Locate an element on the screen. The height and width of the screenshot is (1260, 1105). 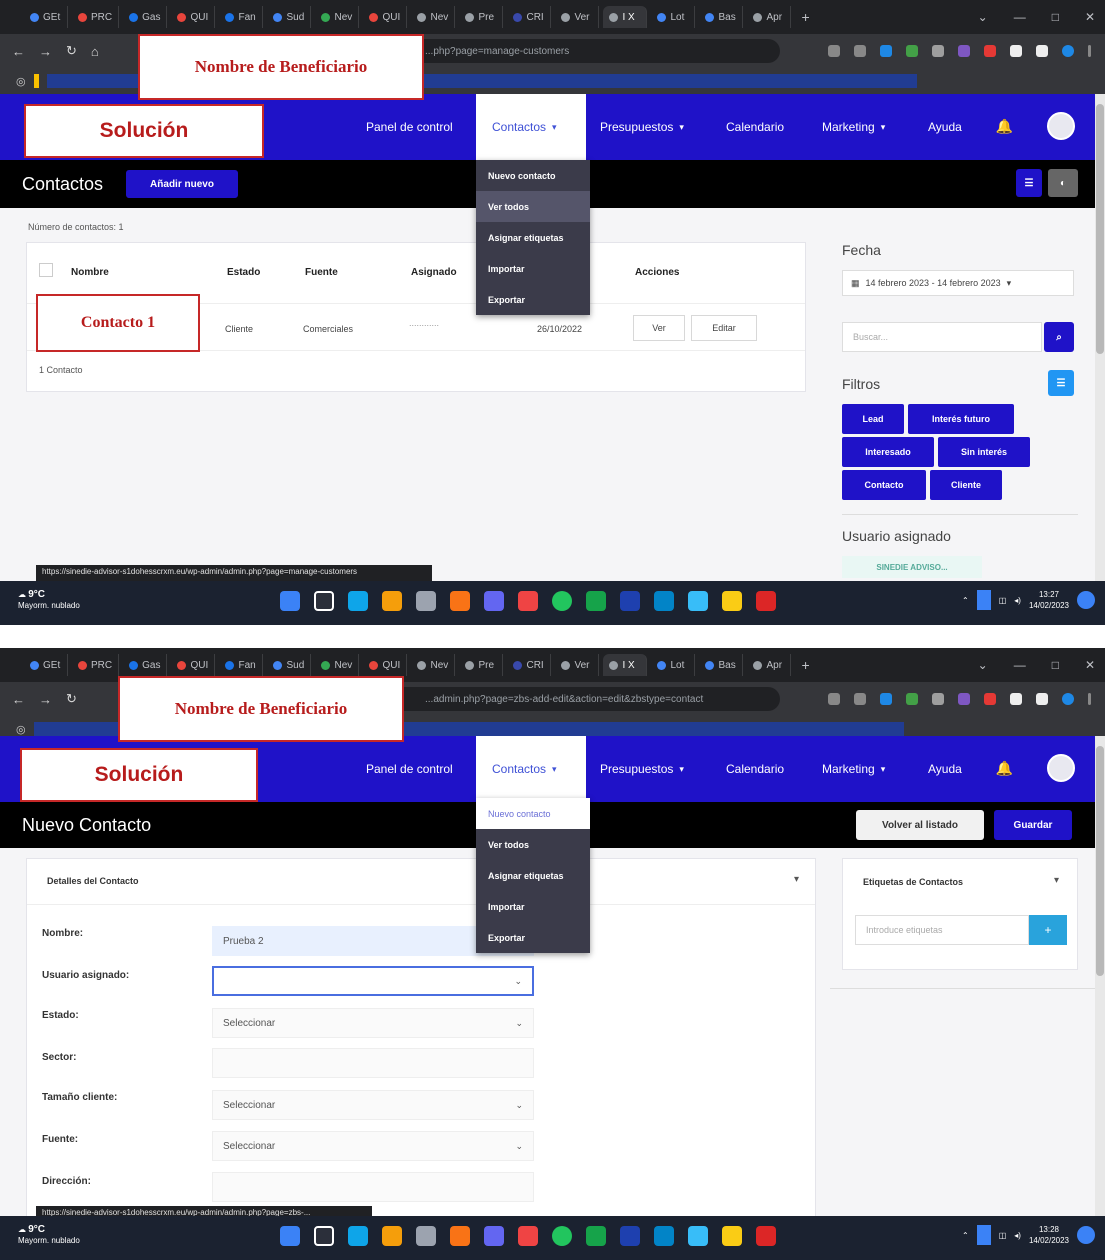
forward-icon: → is located at coordinates (45, 51).